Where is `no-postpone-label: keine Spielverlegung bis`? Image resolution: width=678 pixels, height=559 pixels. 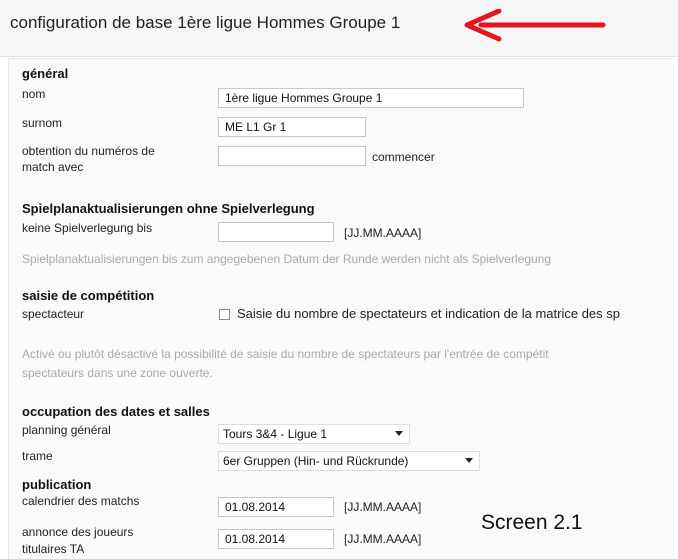 no-postpone-label: keine Spielverlegung bis is located at coordinates (87, 228).